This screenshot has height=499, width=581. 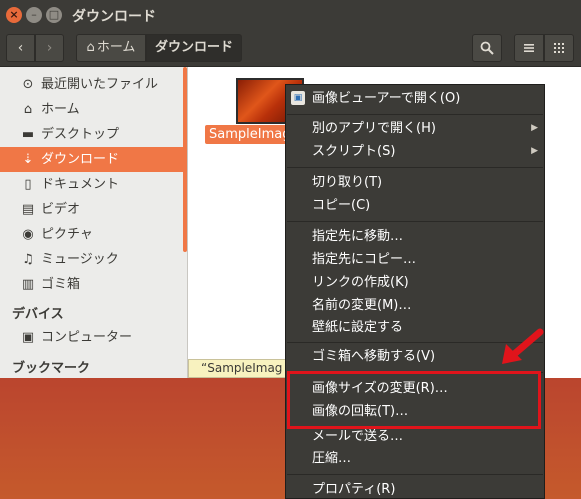 I want to click on breadcrumb-downloads: ダウンロード, so click(x=194, y=48).